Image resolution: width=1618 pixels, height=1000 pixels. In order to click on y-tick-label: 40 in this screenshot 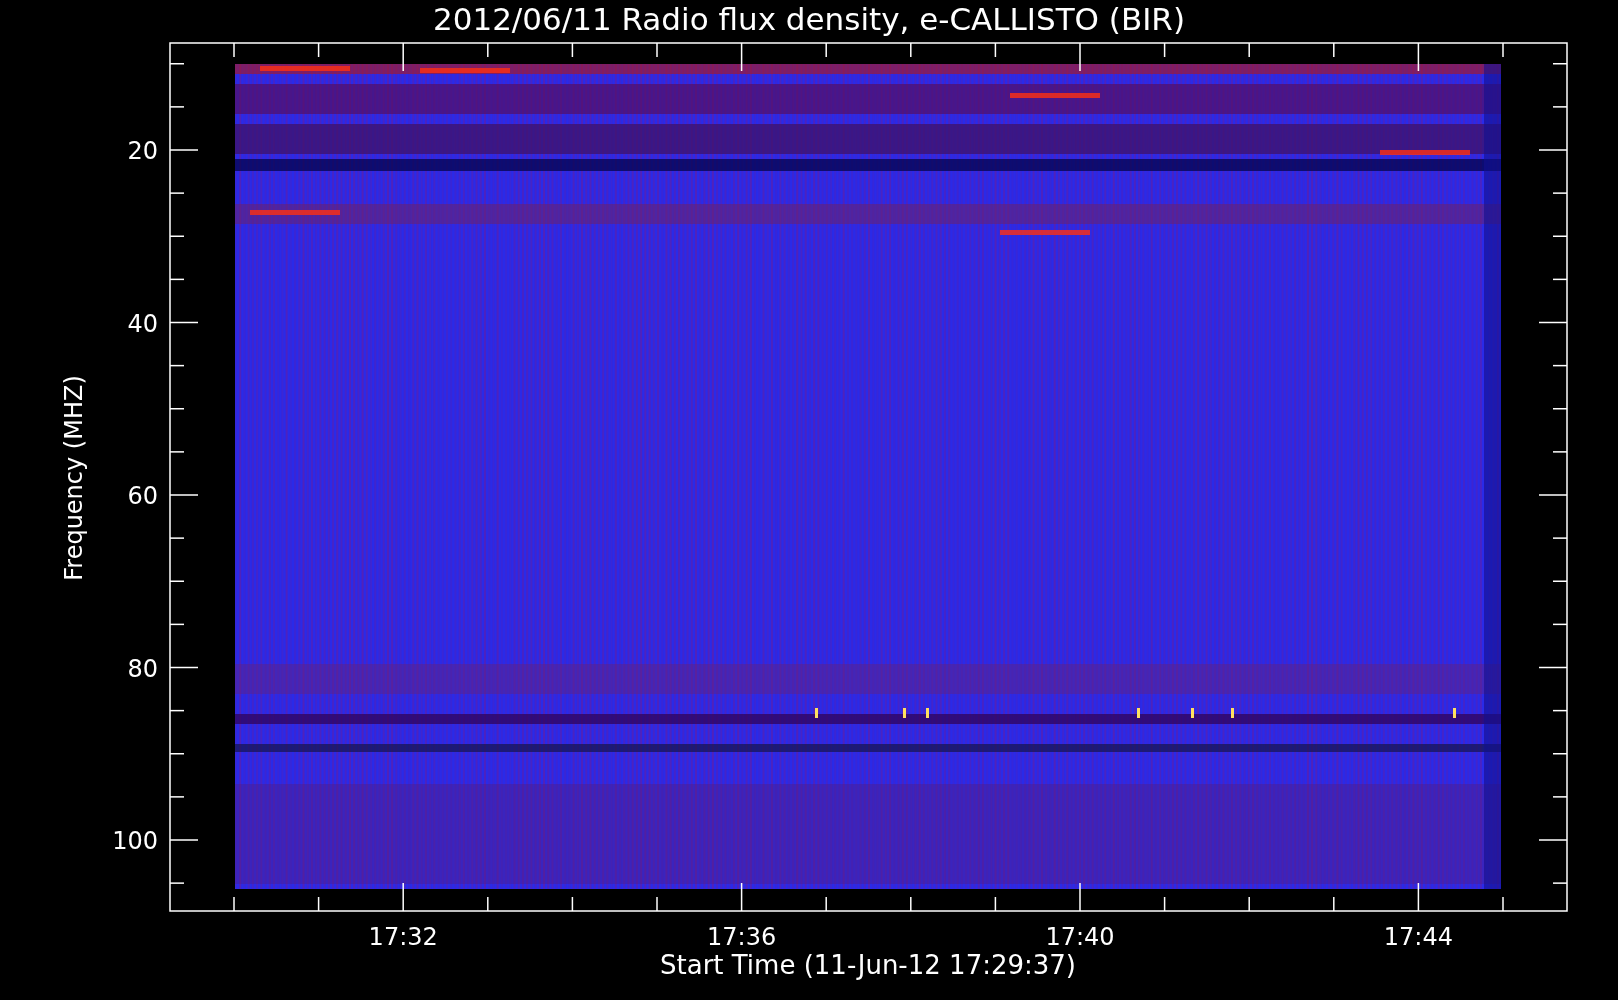, I will do `click(142, 323)`.